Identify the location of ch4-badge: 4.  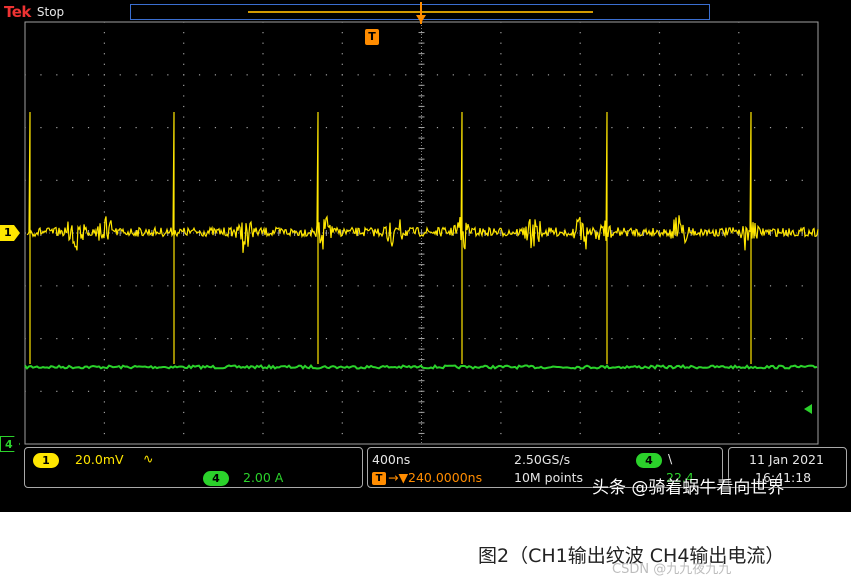
(216, 478).